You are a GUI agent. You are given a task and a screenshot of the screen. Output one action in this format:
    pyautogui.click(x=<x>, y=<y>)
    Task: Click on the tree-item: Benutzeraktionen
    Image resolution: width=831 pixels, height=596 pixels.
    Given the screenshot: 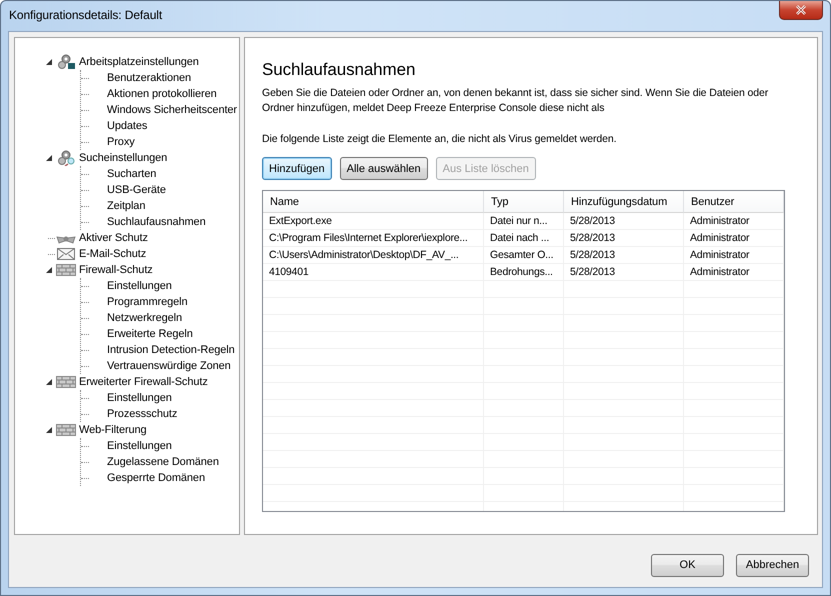 What is the action you would take?
    pyautogui.click(x=149, y=78)
    